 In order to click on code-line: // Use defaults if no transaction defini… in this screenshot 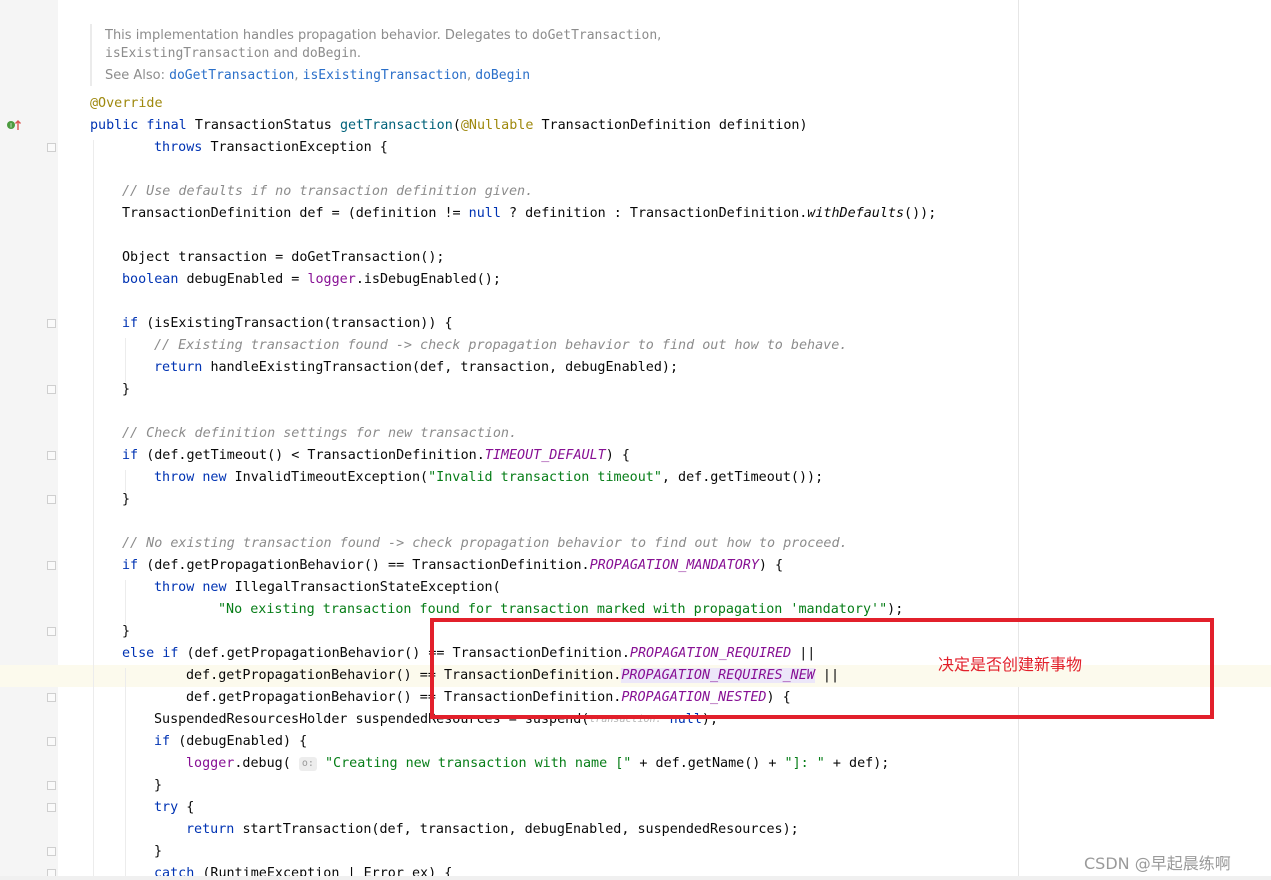, I will do `click(327, 192)`.